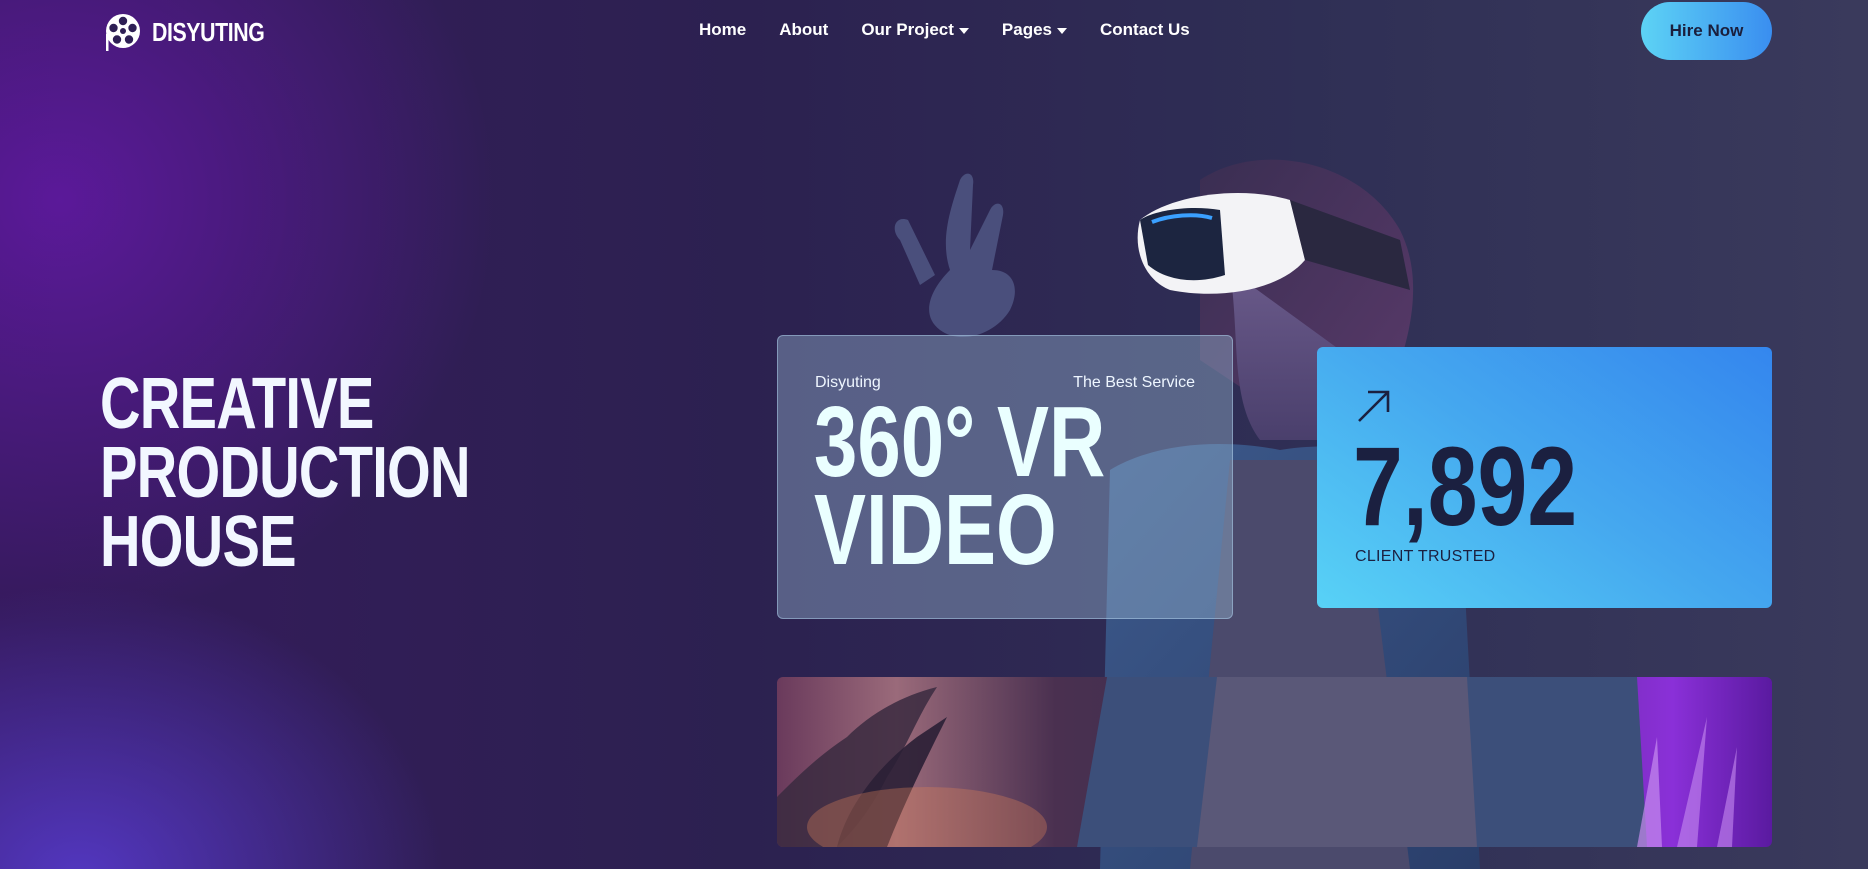 Image resolution: width=1868 pixels, height=869 pixels. Describe the element at coordinates (960, 442) in the screenshot. I see `card-title-line: 360° VR` at that location.